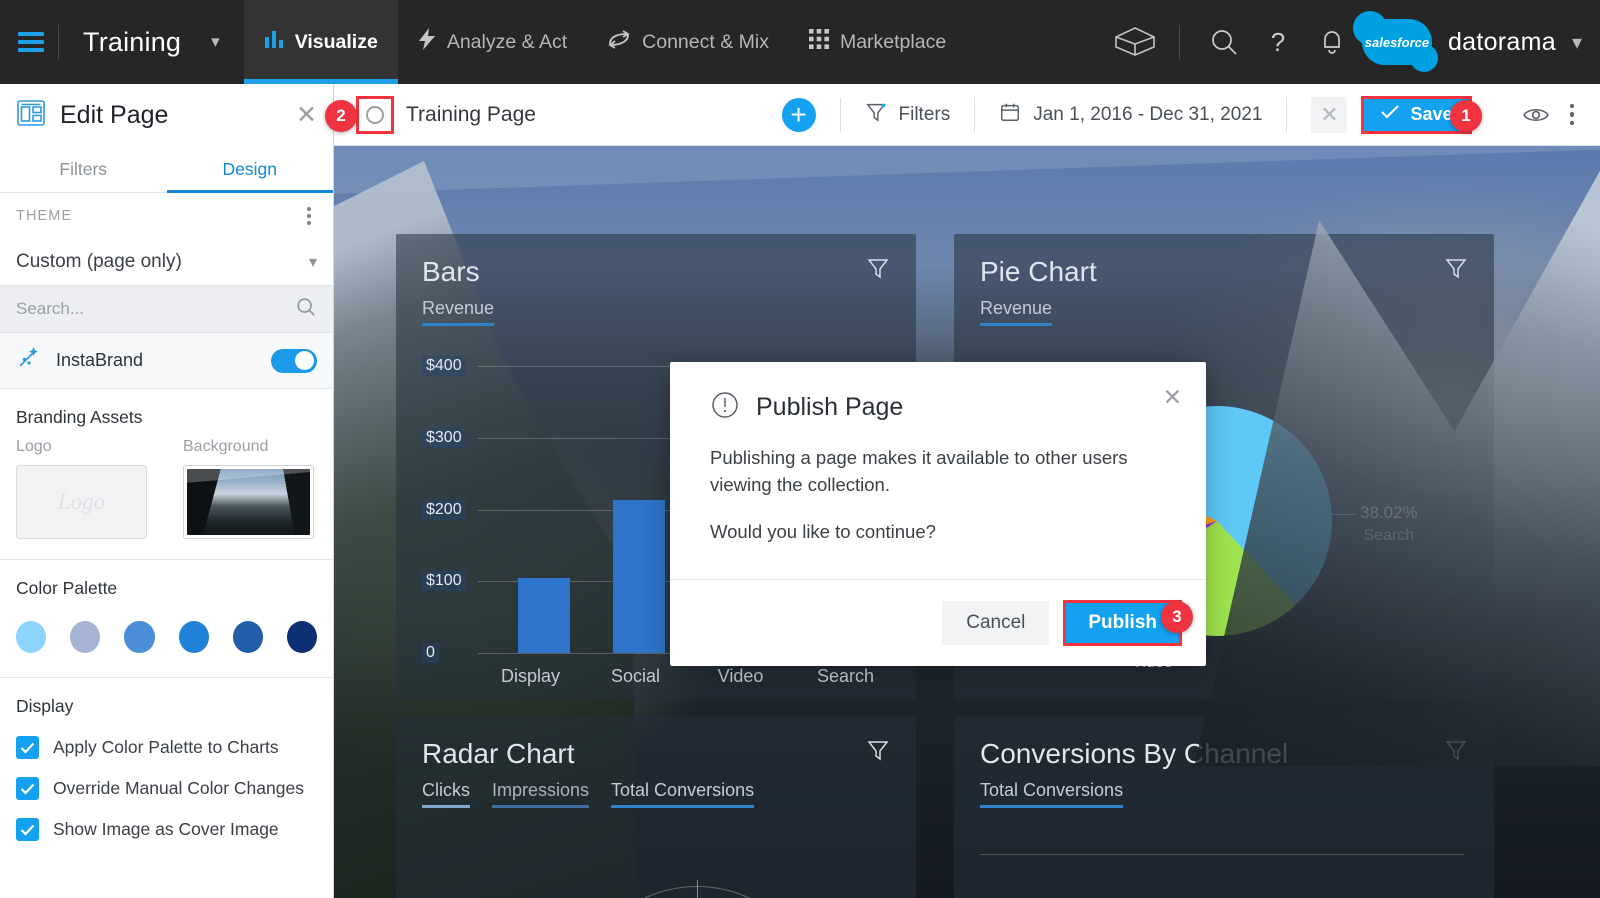  I want to click on status-circle, so click(375, 114).